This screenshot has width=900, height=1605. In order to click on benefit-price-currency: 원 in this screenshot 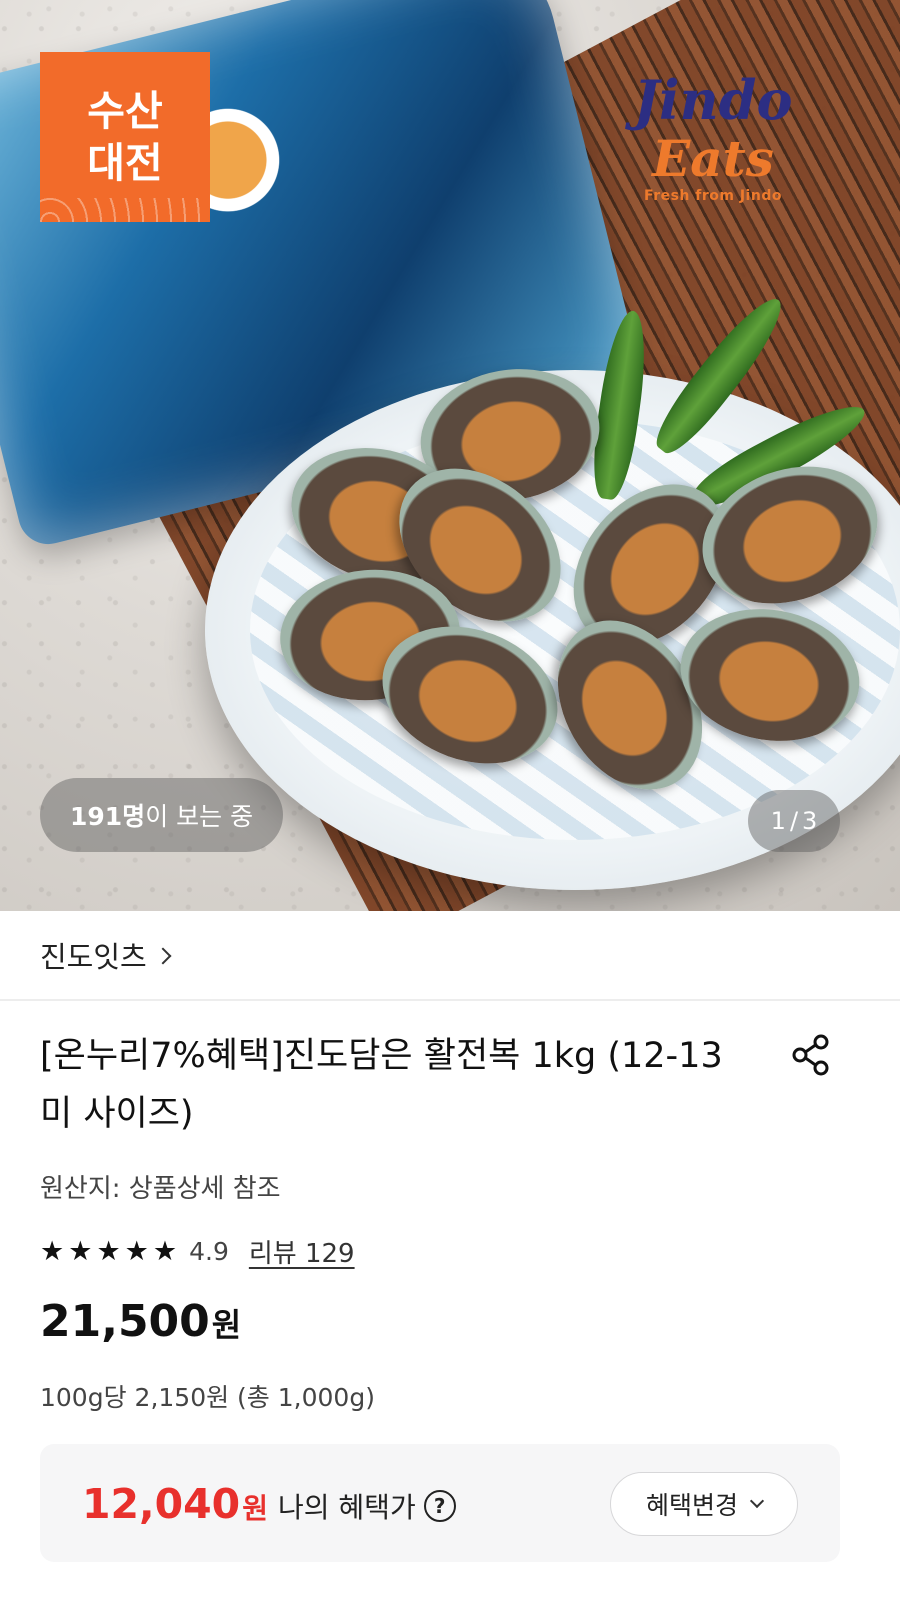, I will do `click(255, 1508)`.